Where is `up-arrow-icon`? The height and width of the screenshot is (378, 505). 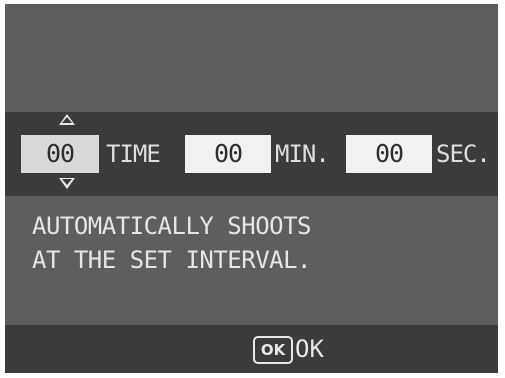
up-arrow-icon is located at coordinates (67, 119).